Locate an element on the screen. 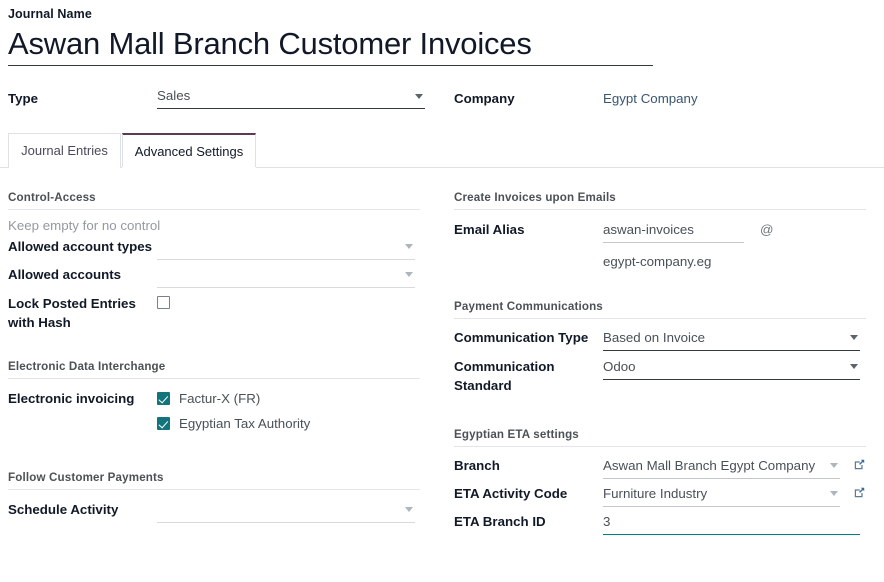 This screenshot has width=884, height=582. email-alias-value: aswan-invoices is located at coordinates (648, 229).